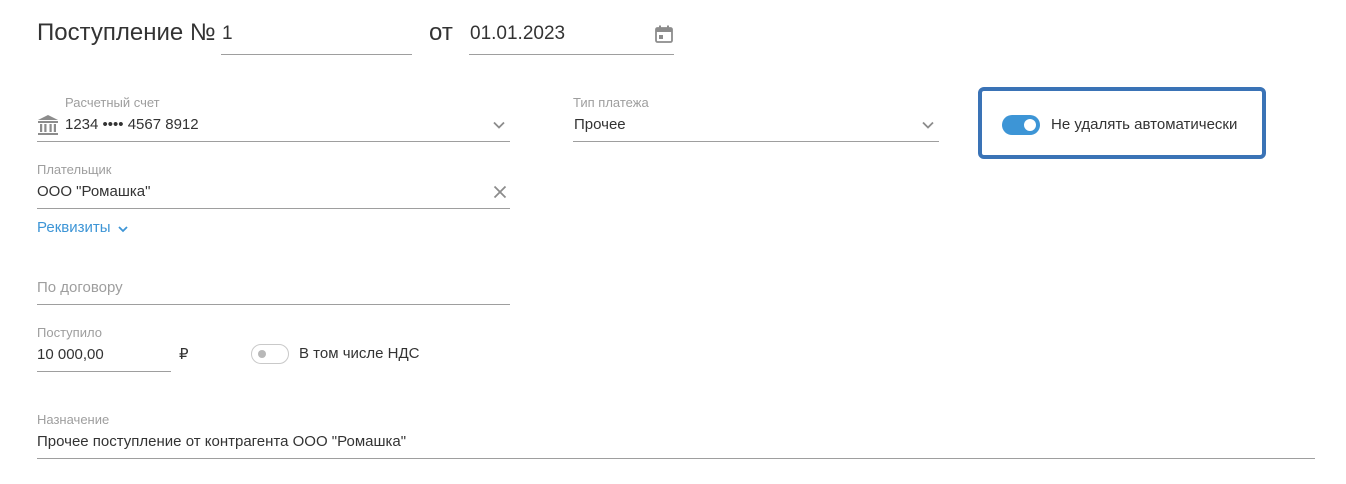 The height and width of the screenshot is (484, 1346). What do you see at coordinates (273, 128) in the screenshot?
I see `account-select: 1234 •••• 4567 8912` at bounding box center [273, 128].